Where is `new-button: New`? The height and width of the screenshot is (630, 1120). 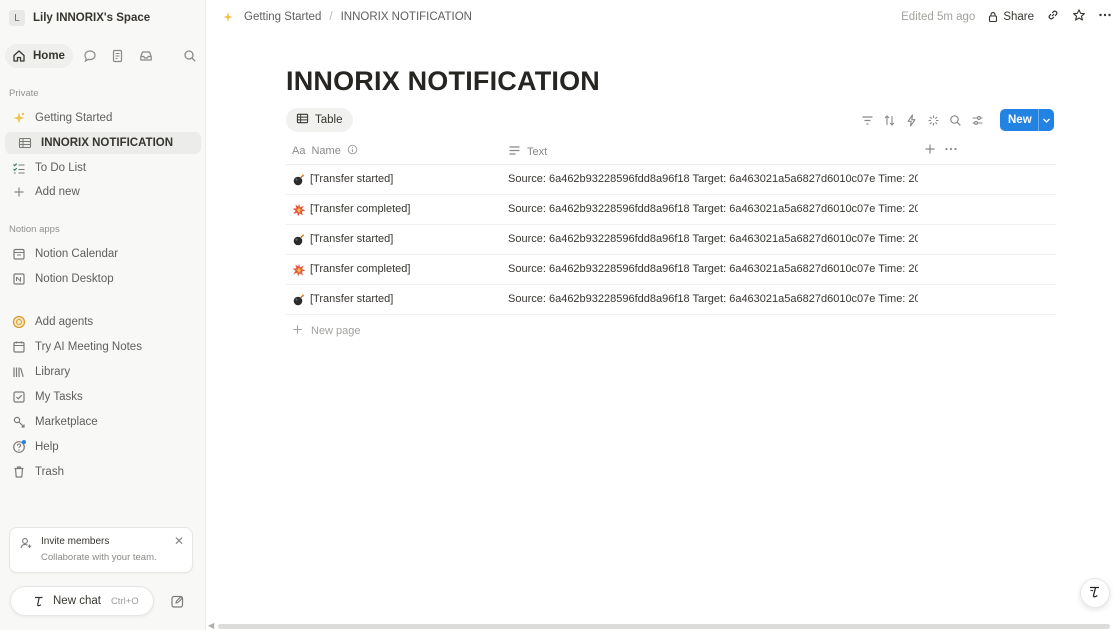 new-button: New is located at coordinates (1027, 120).